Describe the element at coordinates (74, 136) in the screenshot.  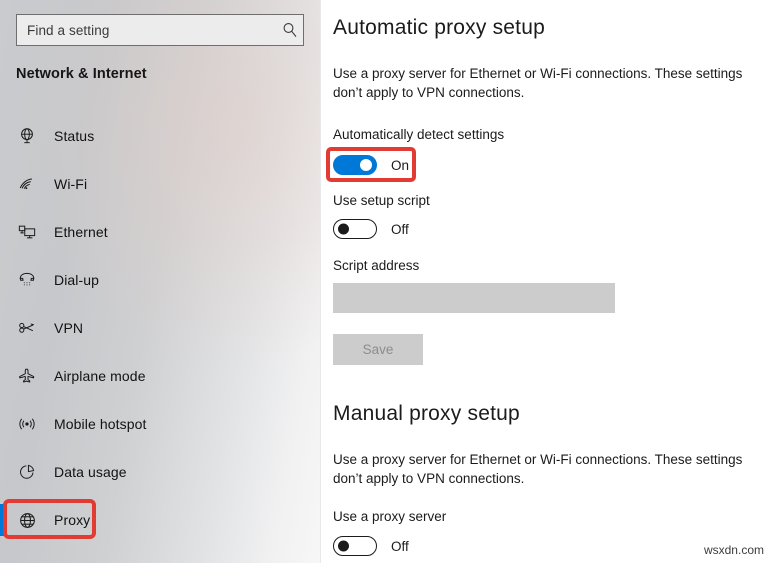
I see `sidebar-item-label: Status` at that location.